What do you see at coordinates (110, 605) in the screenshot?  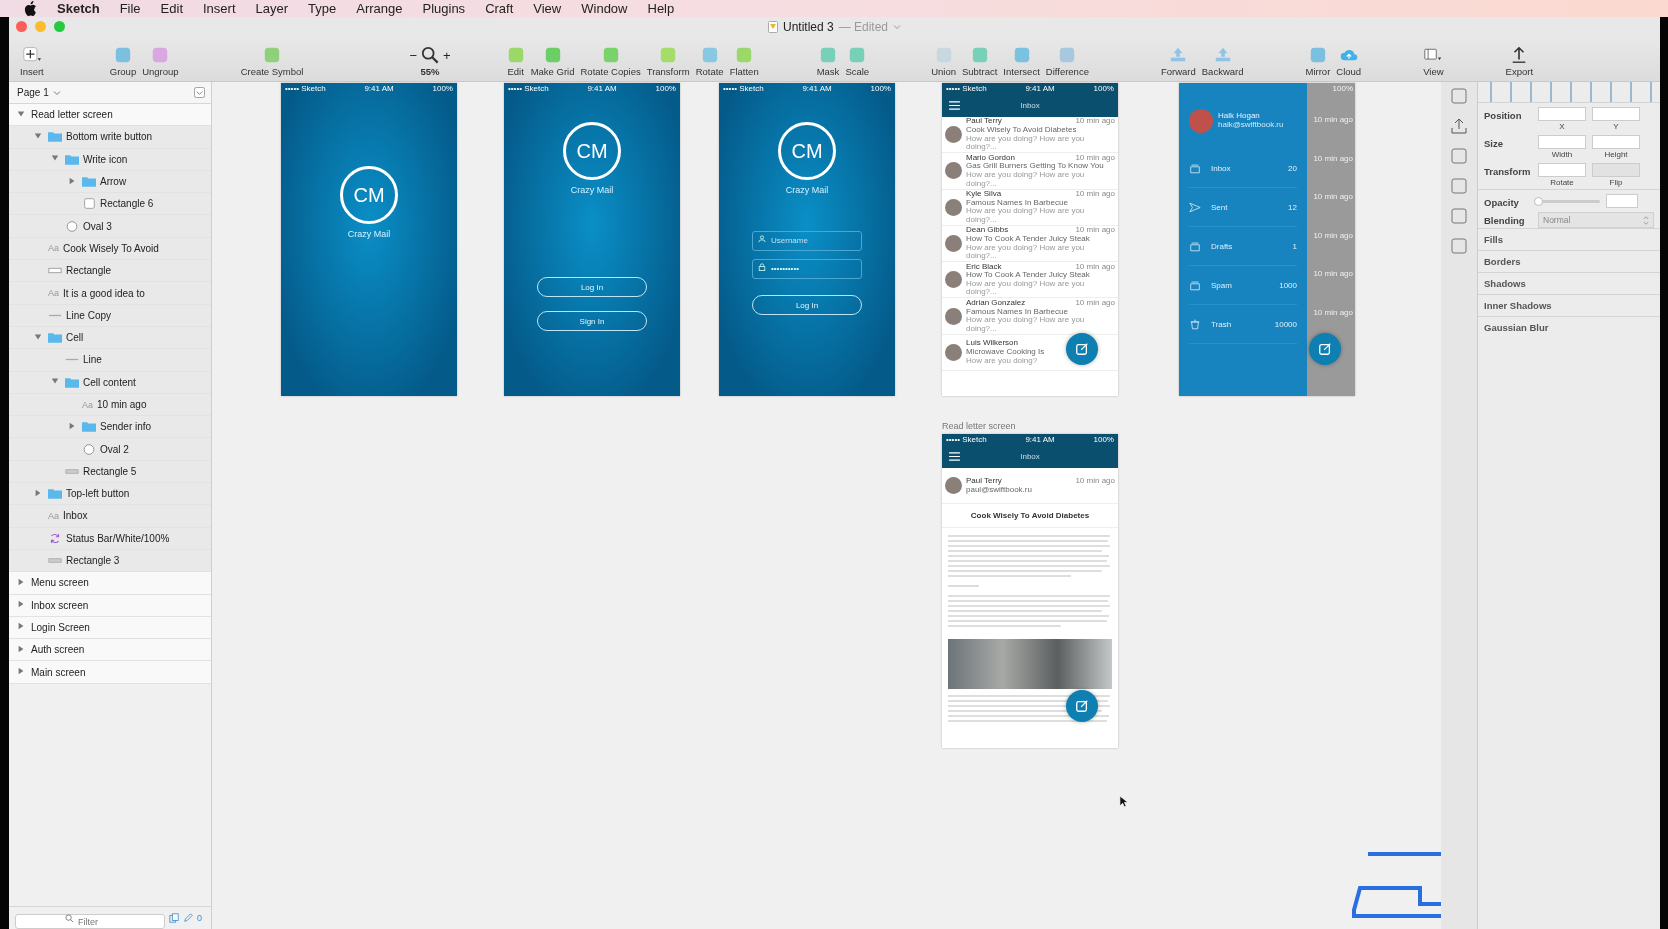 I see `tree-item: Inbox screen` at bounding box center [110, 605].